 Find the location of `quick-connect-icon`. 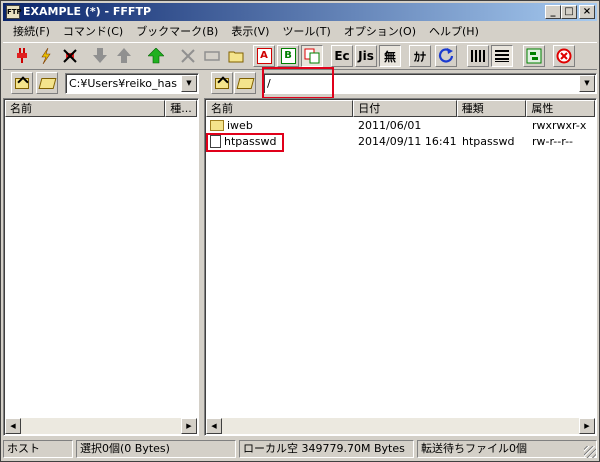

quick-connect-icon is located at coordinates (46, 56).